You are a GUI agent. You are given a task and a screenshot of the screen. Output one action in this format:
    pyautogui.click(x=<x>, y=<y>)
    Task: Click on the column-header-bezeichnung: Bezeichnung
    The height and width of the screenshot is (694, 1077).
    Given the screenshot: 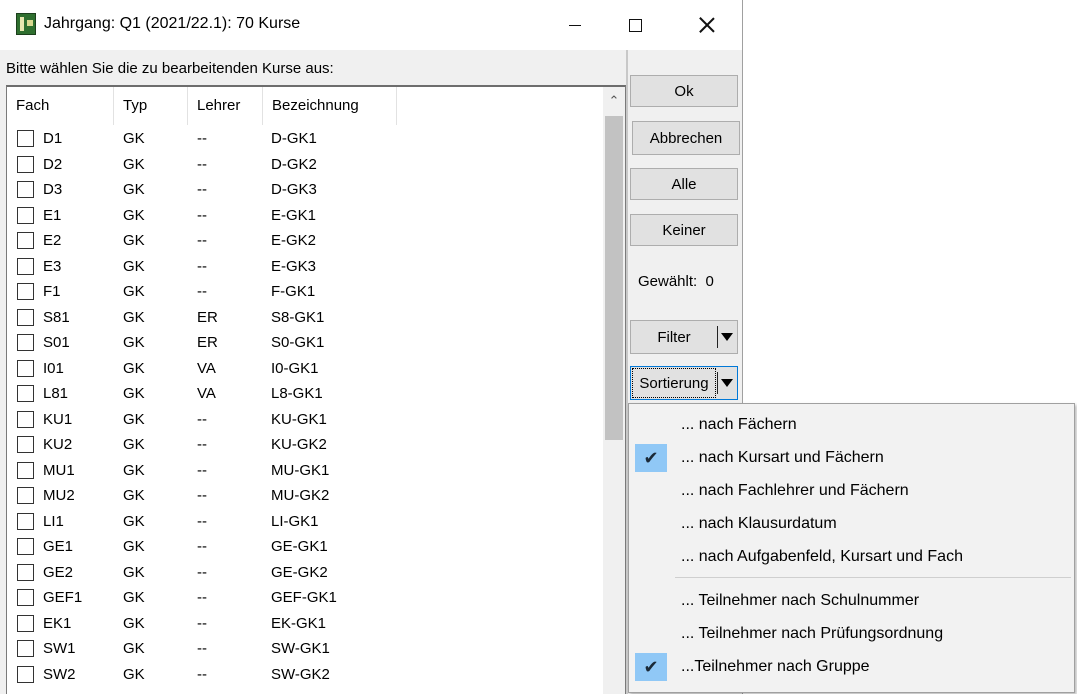 What is the action you would take?
    pyautogui.click(x=330, y=106)
    